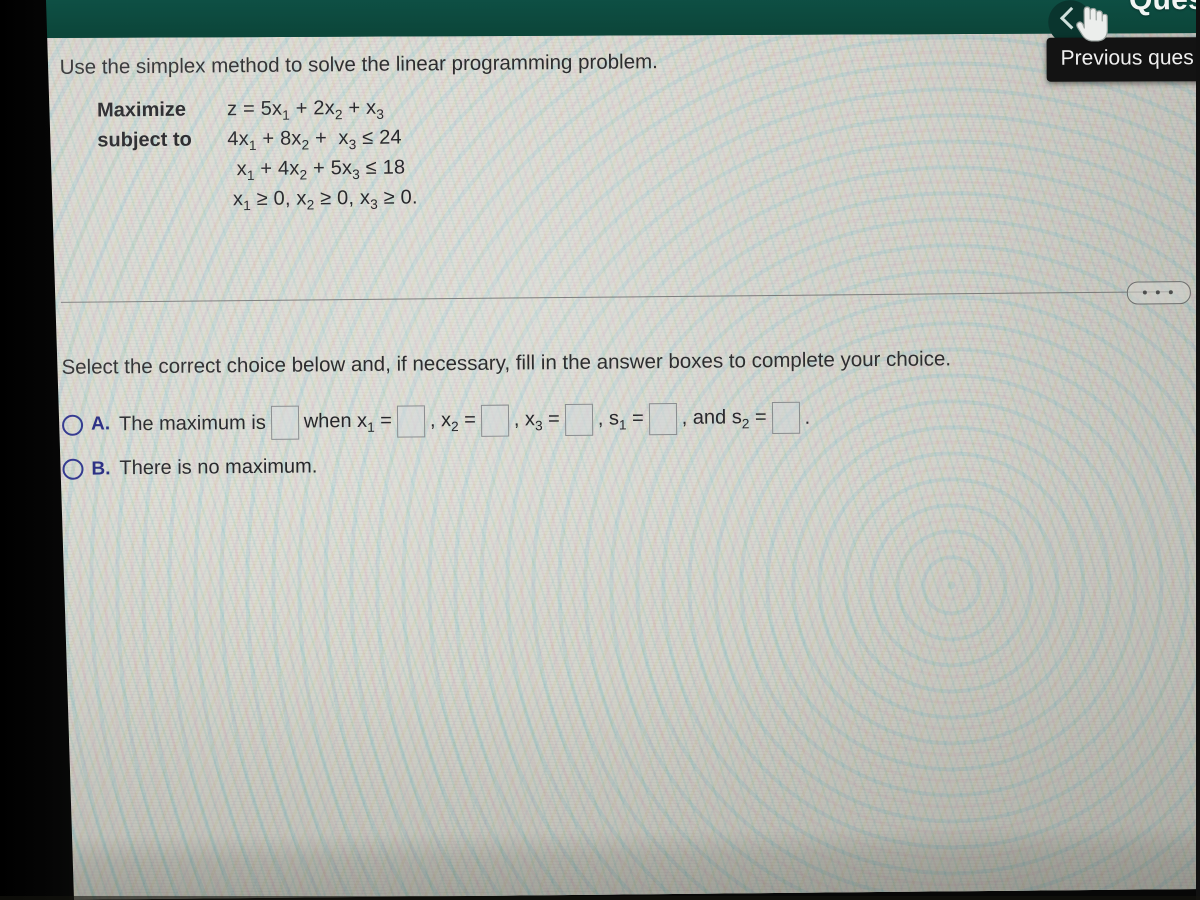  I want to click on constraint-row-1: subject to 4x1 + 8x2 + x3 ≤ 24, so click(257, 142).